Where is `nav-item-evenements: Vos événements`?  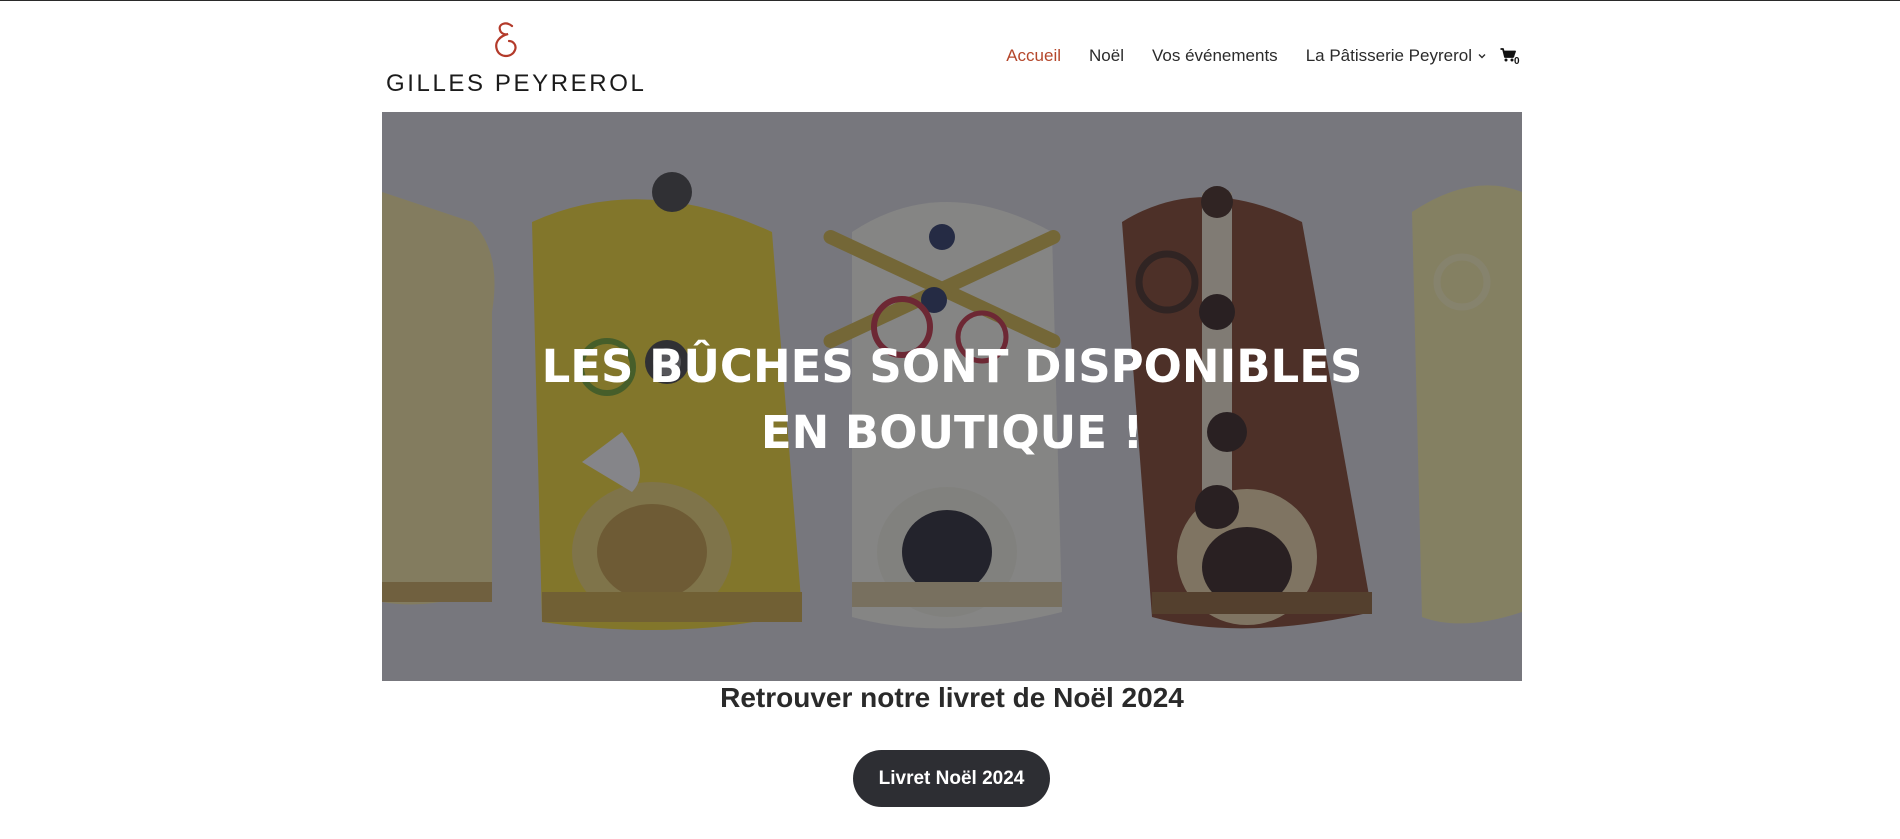 nav-item-evenements: Vos événements is located at coordinates (1215, 56).